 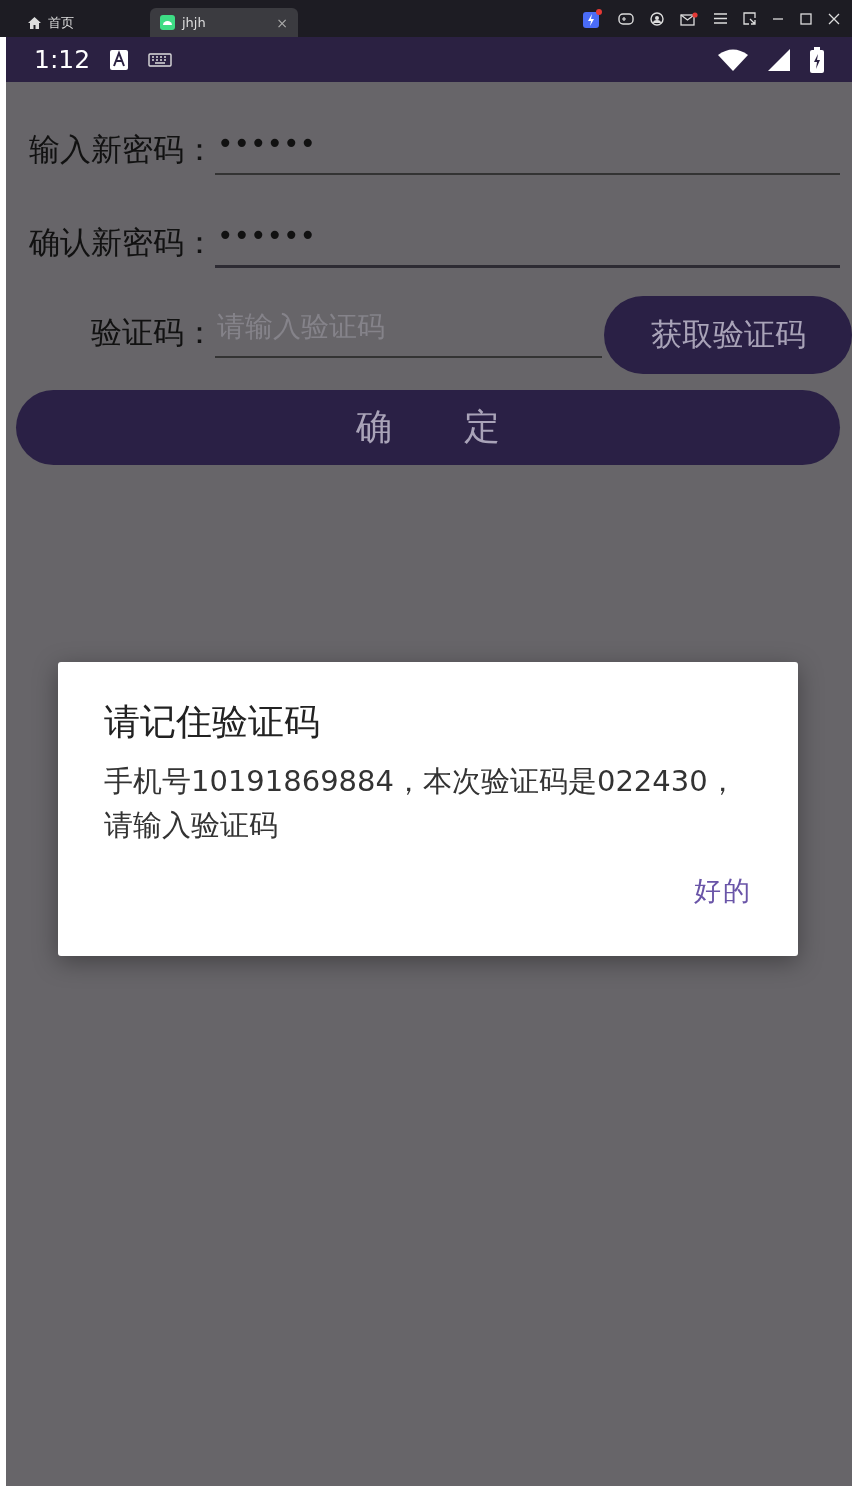 I want to click on maximize-icon, so click(x=806, y=18).